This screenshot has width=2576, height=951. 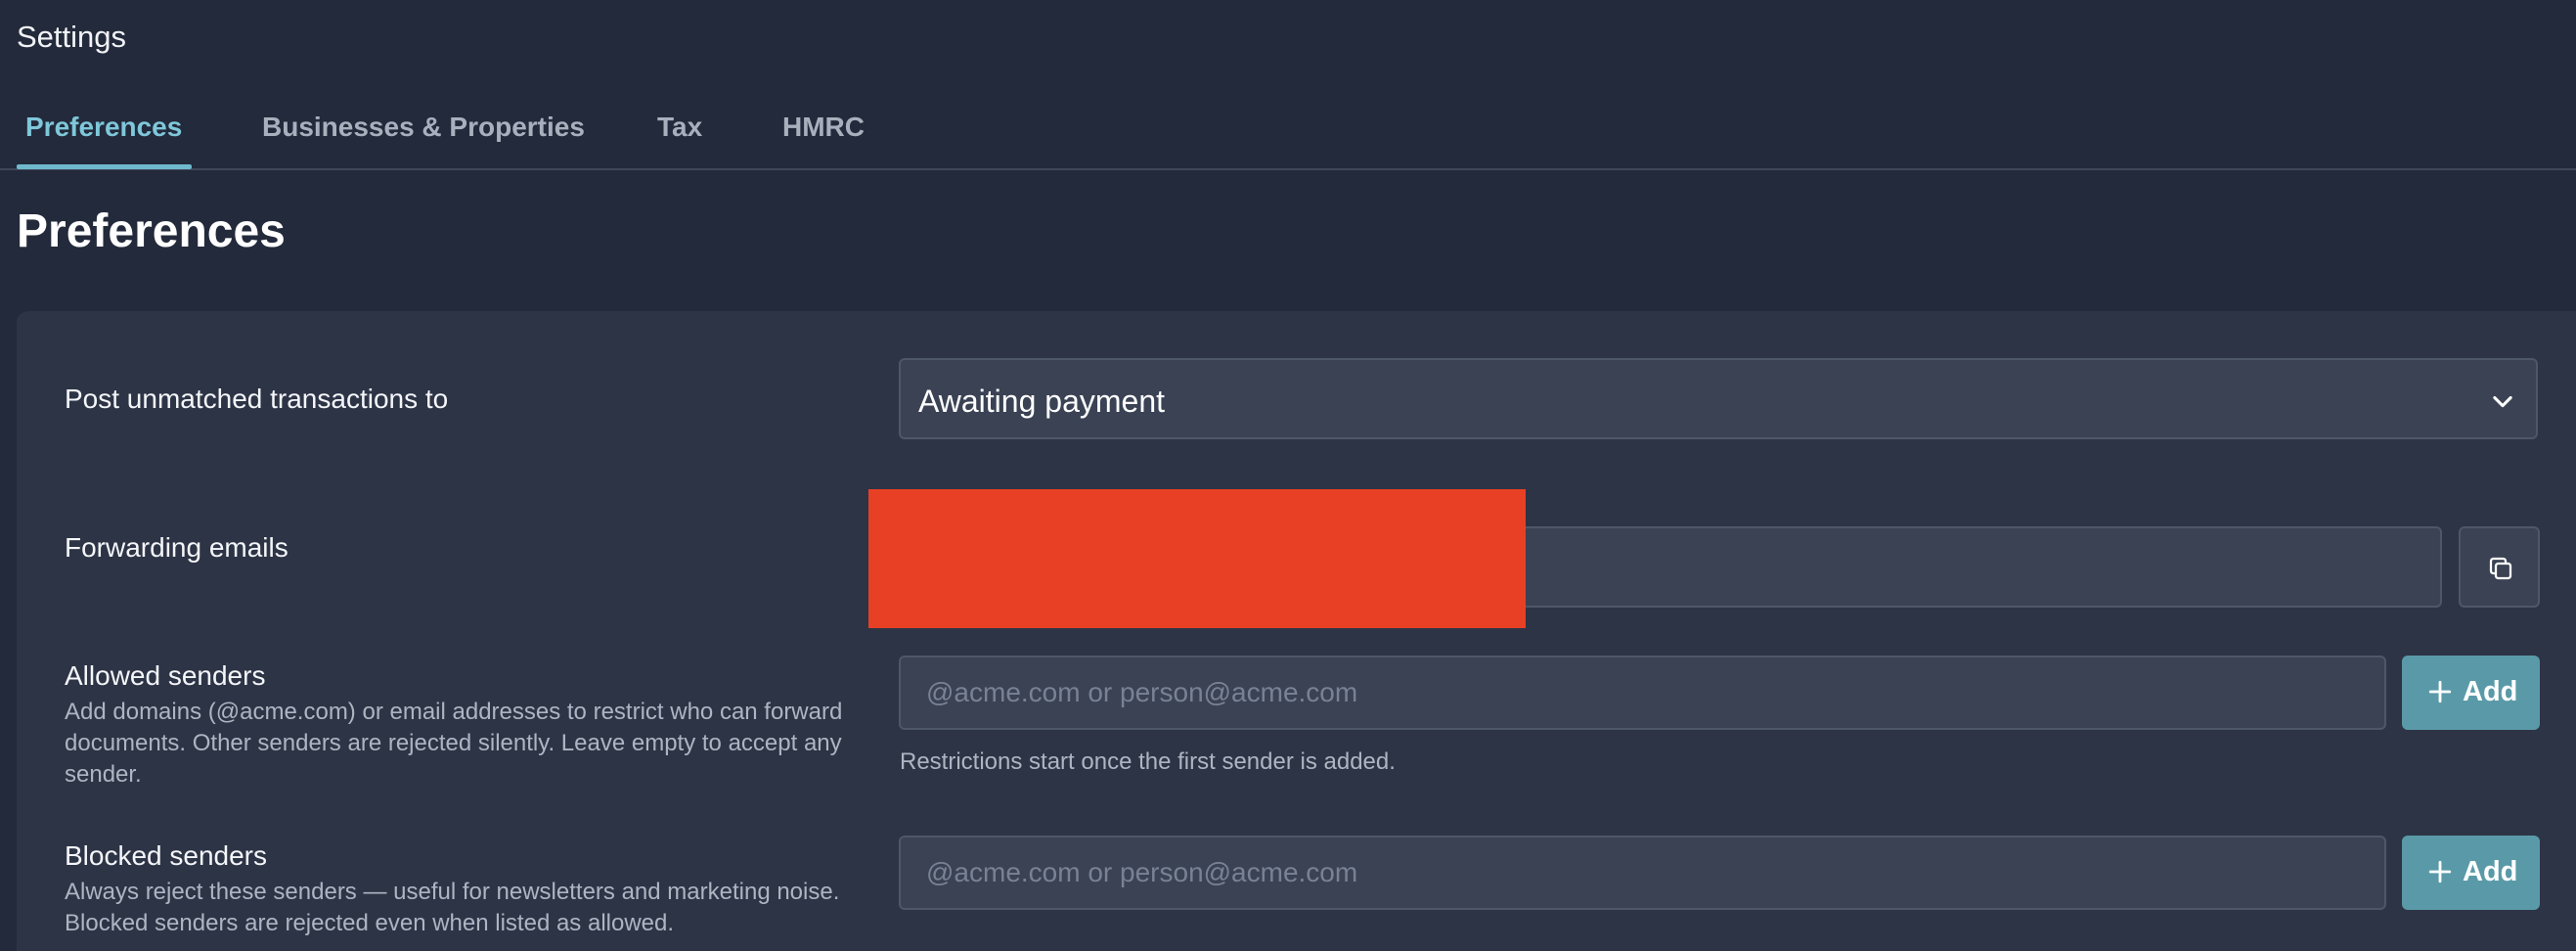 What do you see at coordinates (1642, 873) in the screenshot?
I see `blocked-senders-input: @acme.com or person@acme.com` at bounding box center [1642, 873].